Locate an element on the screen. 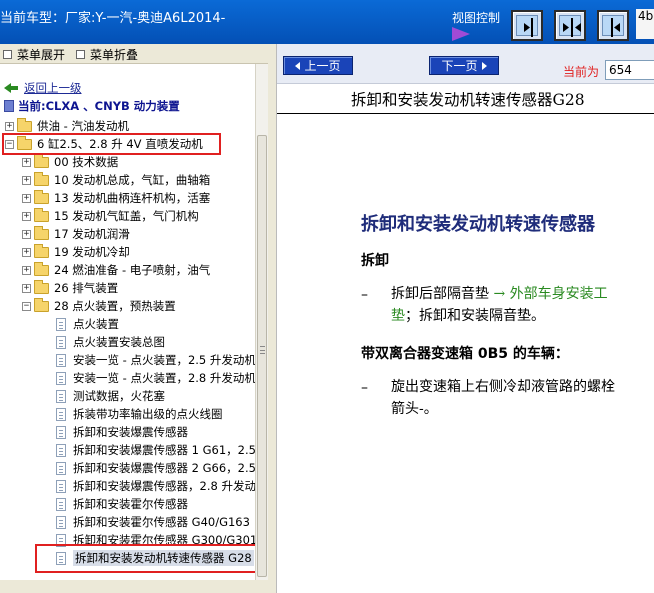 The width and height of the screenshot is (654, 593). tree-item-label: 00 技术数据 is located at coordinates (86, 162).